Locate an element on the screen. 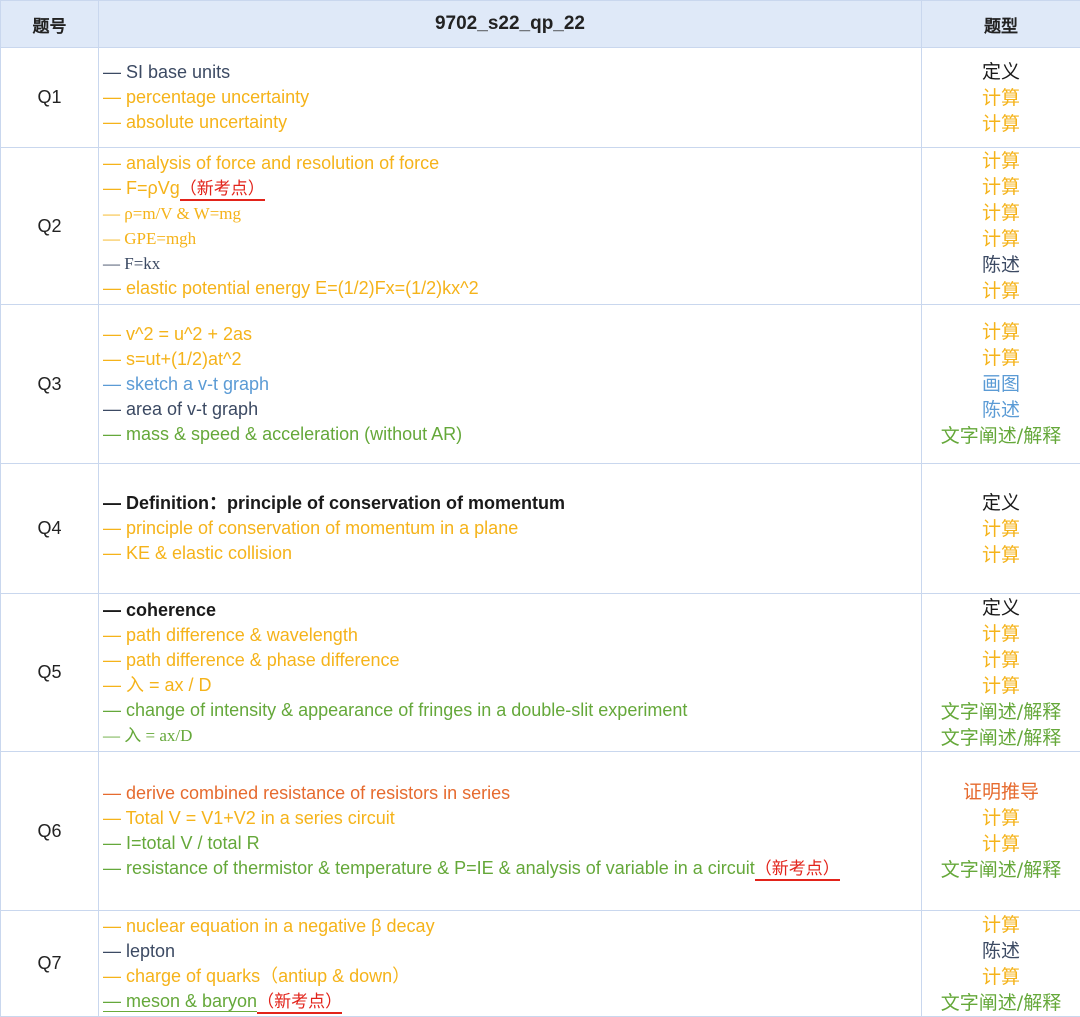 This screenshot has width=1080, height=1017. topic-item: — F=ρVg（新考点） is located at coordinates (512, 188).